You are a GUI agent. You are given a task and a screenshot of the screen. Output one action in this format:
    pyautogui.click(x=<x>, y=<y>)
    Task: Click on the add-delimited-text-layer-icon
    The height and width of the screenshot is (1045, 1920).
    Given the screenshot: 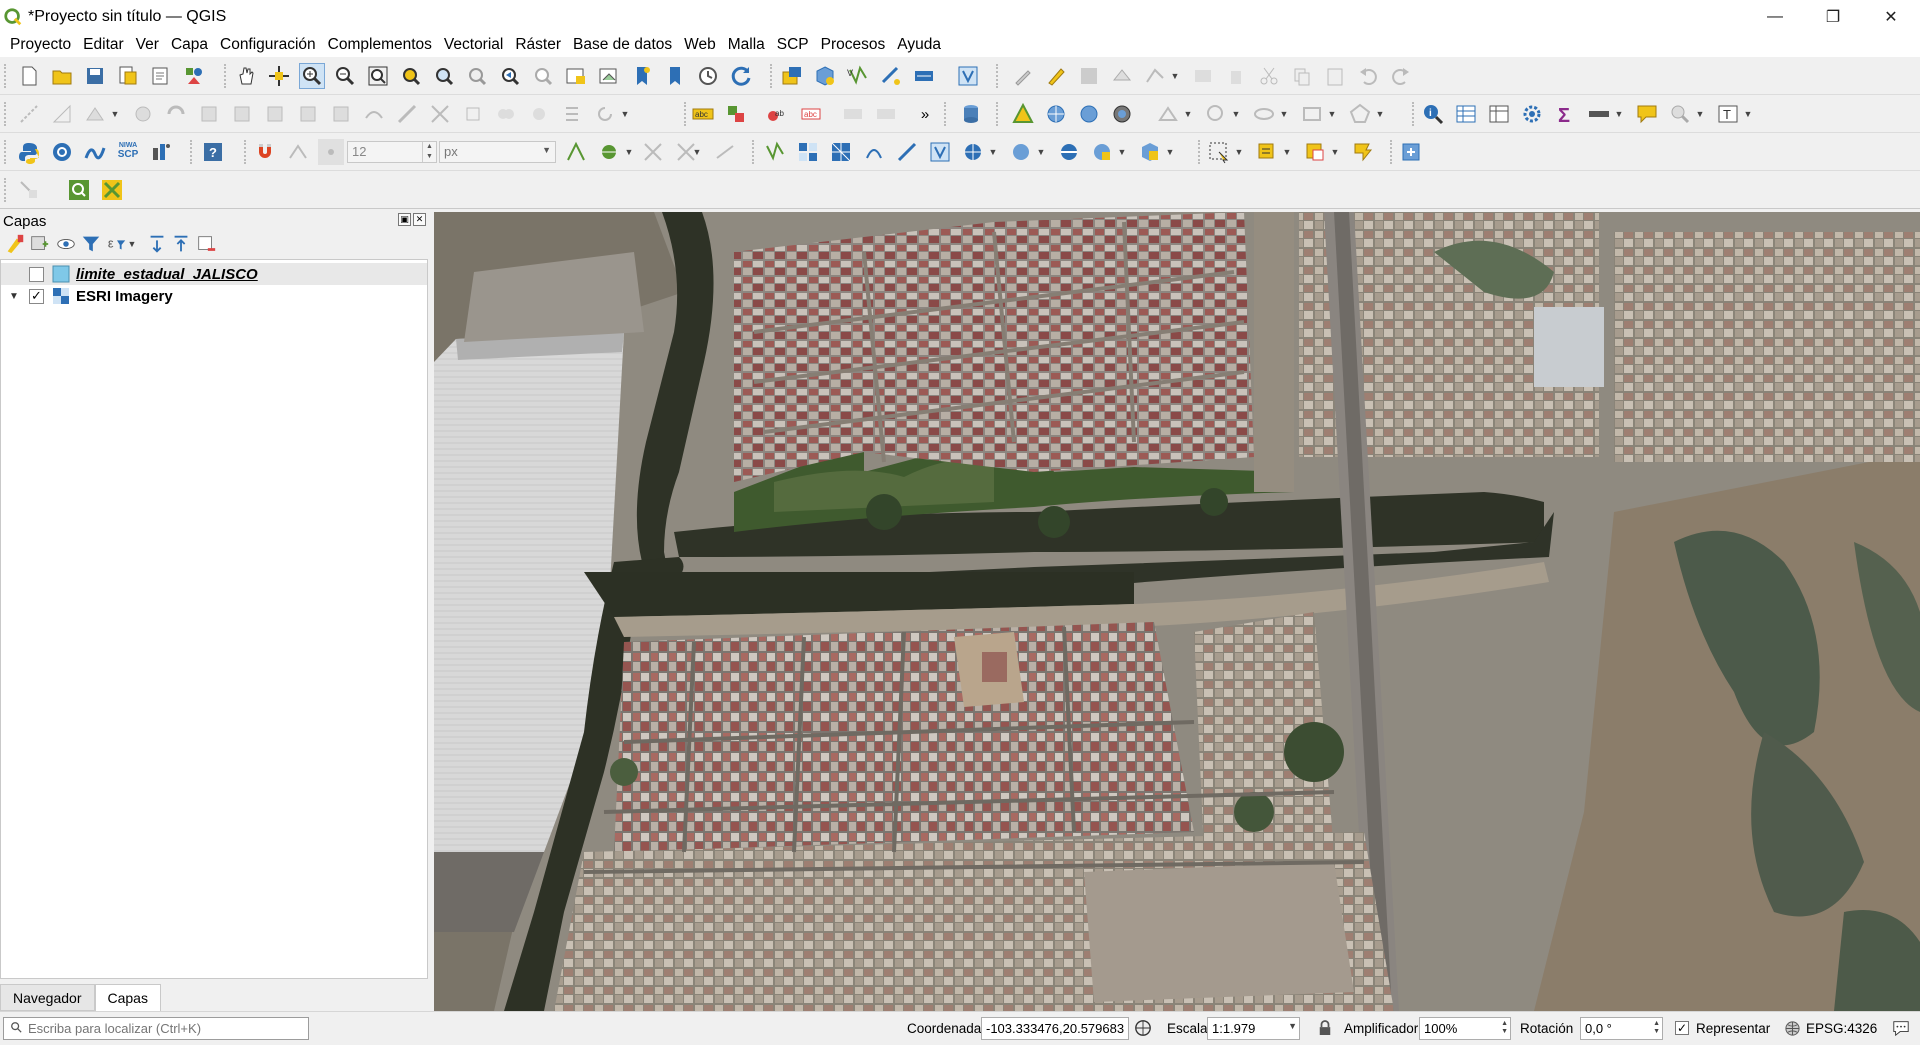 What is the action you would take?
    pyautogui.click(x=874, y=152)
    